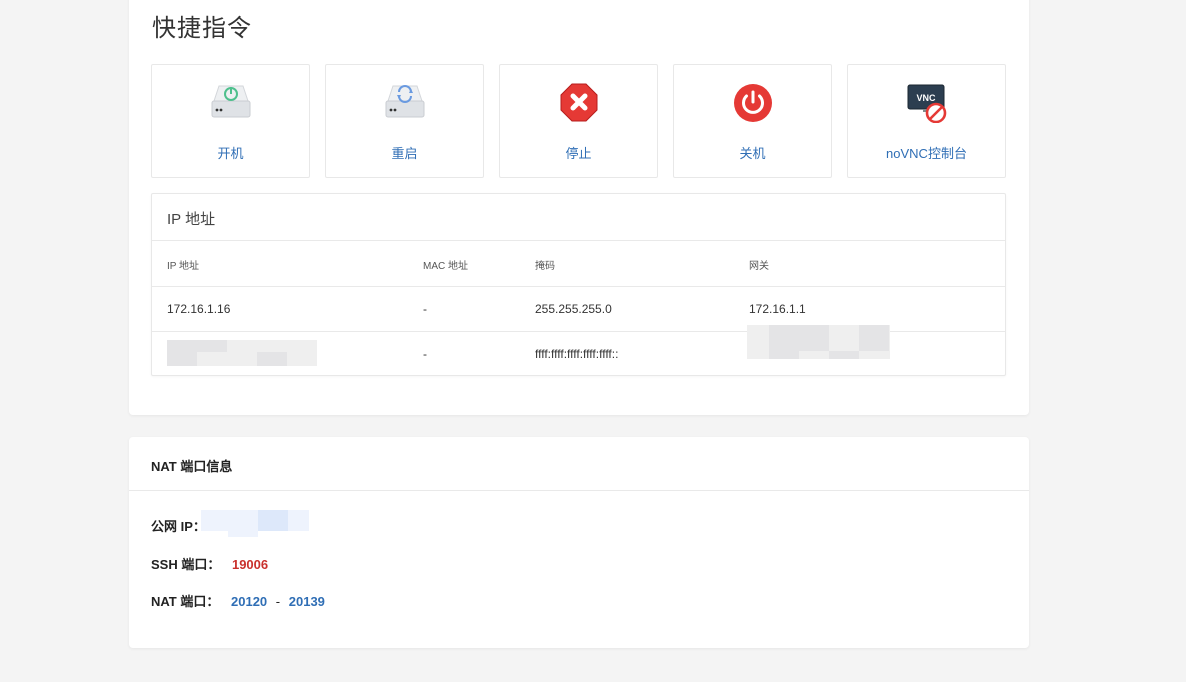  What do you see at coordinates (202, 28) in the screenshot?
I see `quick-commands-title: 快捷指令` at bounding box center [202, 28].